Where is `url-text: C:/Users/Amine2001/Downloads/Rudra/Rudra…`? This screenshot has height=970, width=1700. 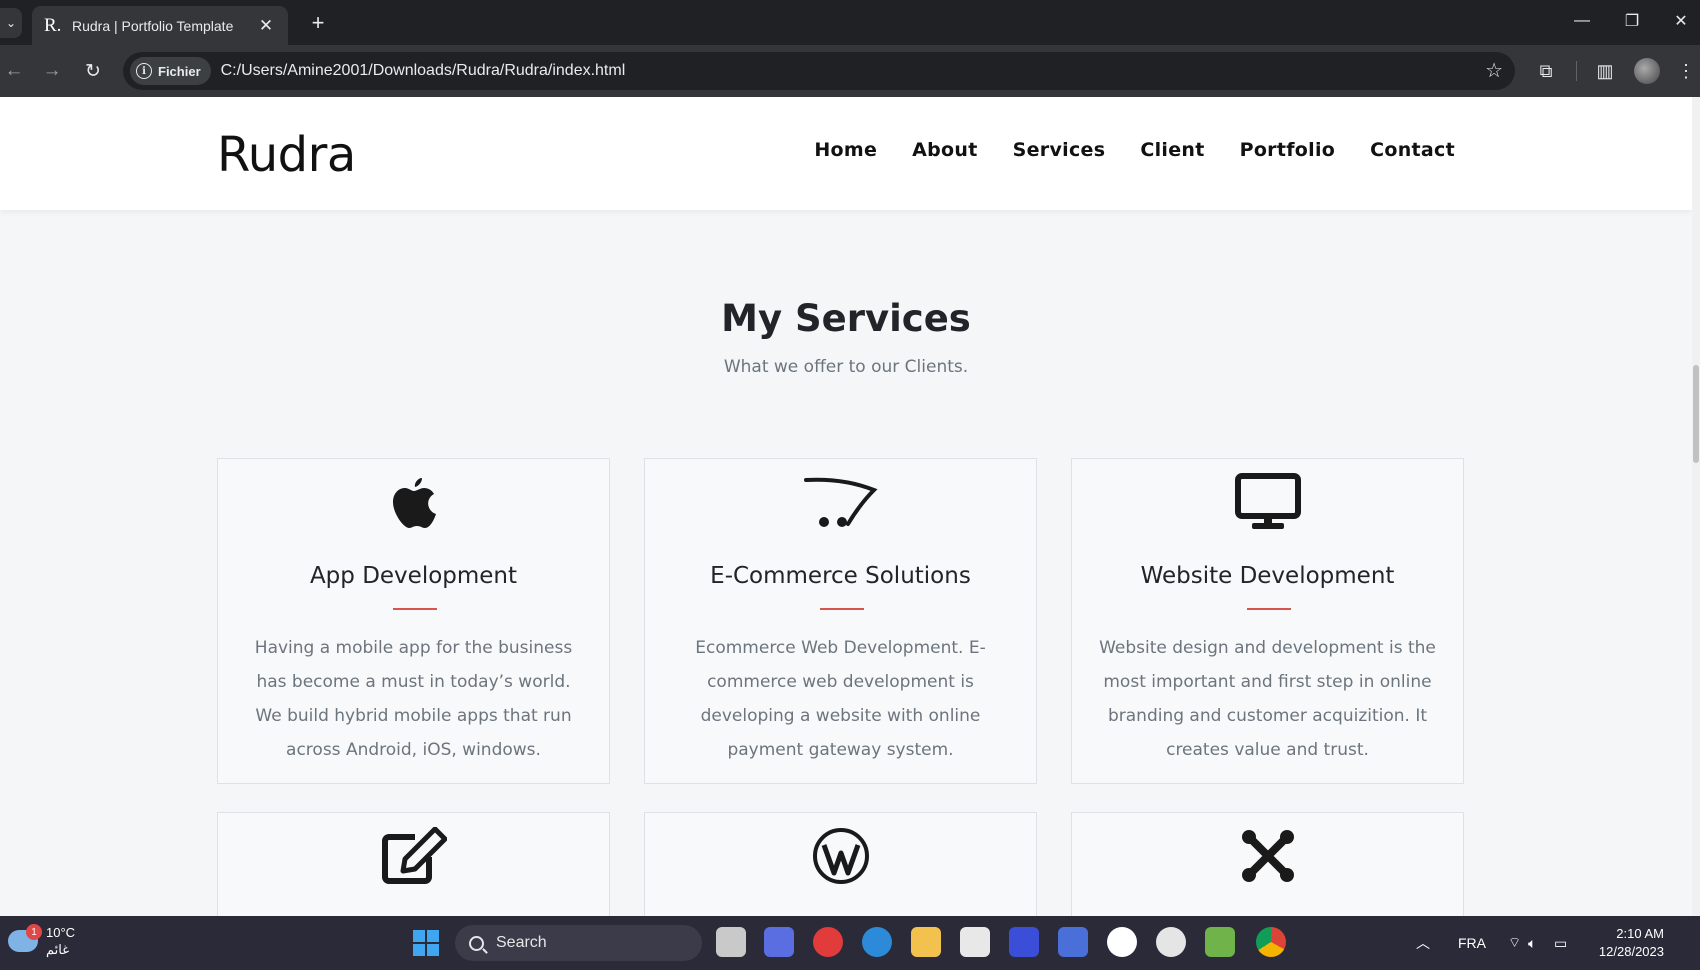 url-text: C:/Users/Amine2001/Downloads/Rudra/Rudra… is located at coordinates (423, 71).